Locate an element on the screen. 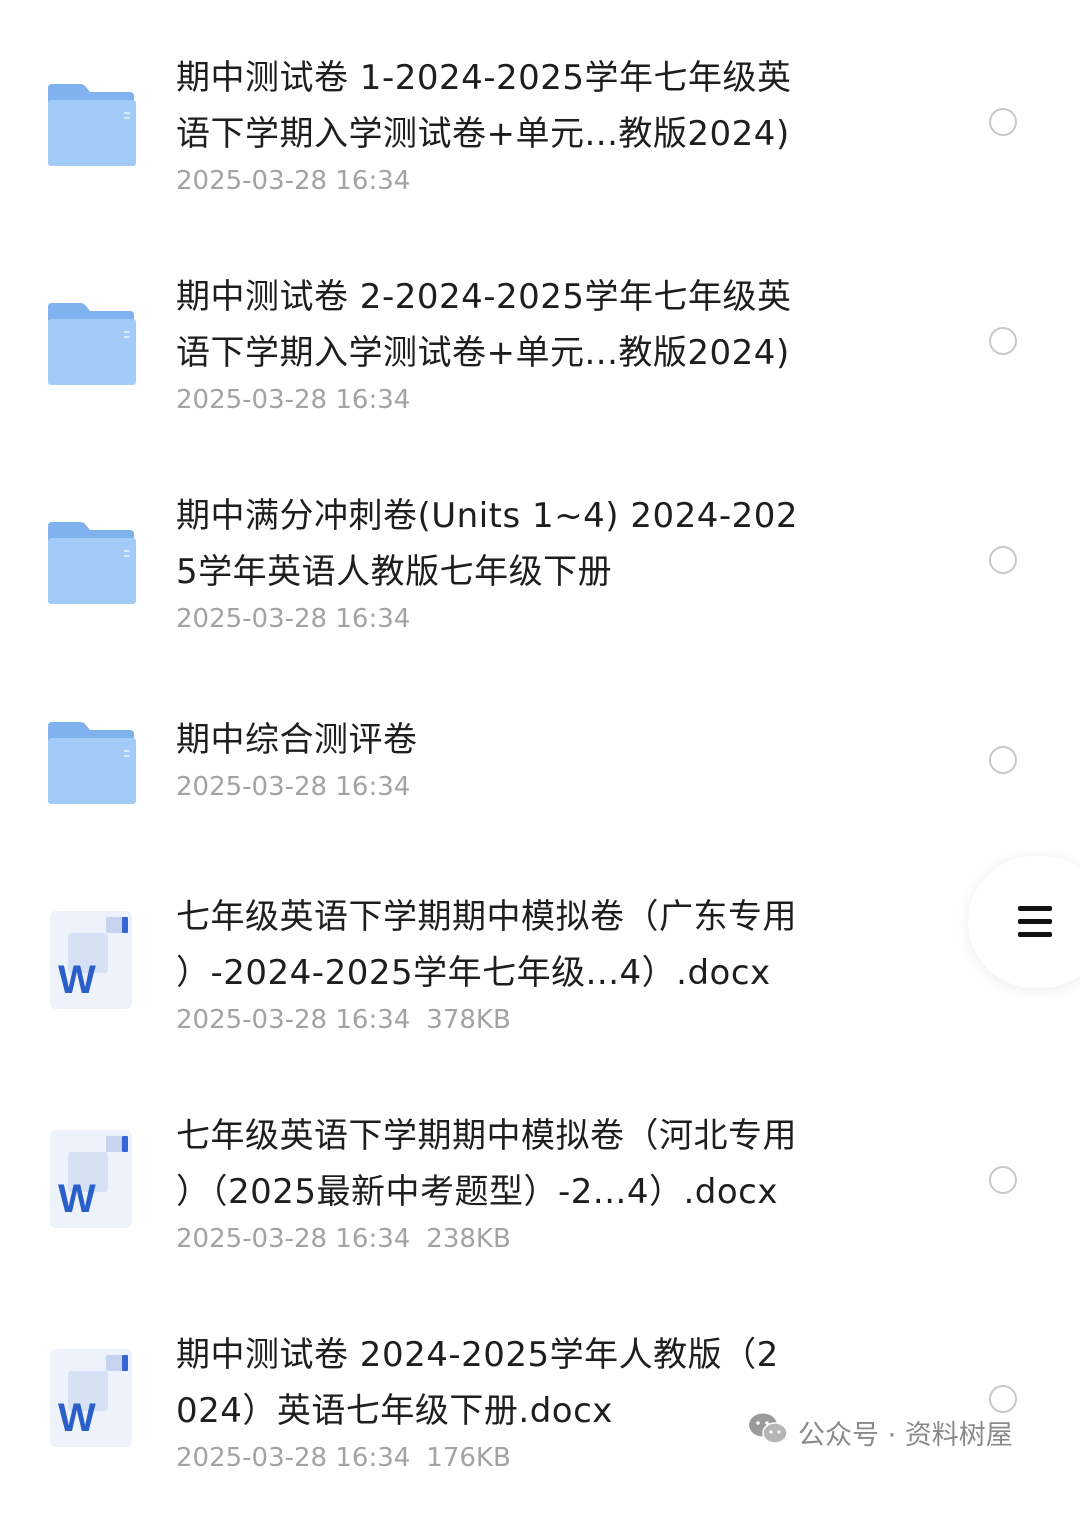  file-name-line: 七年级英语下学期期中模拟卷（河北专用 is located at coordinates (486, 1136).